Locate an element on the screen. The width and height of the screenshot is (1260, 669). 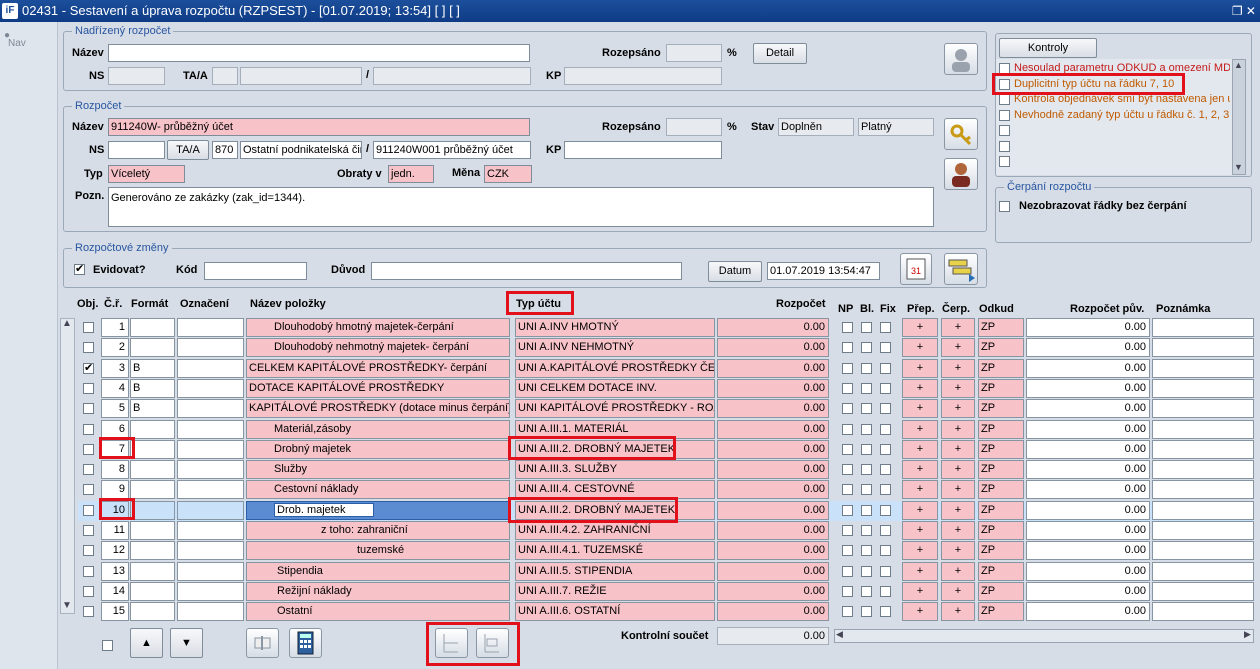
row-cr: 4 is located at coordinates (115, 388).